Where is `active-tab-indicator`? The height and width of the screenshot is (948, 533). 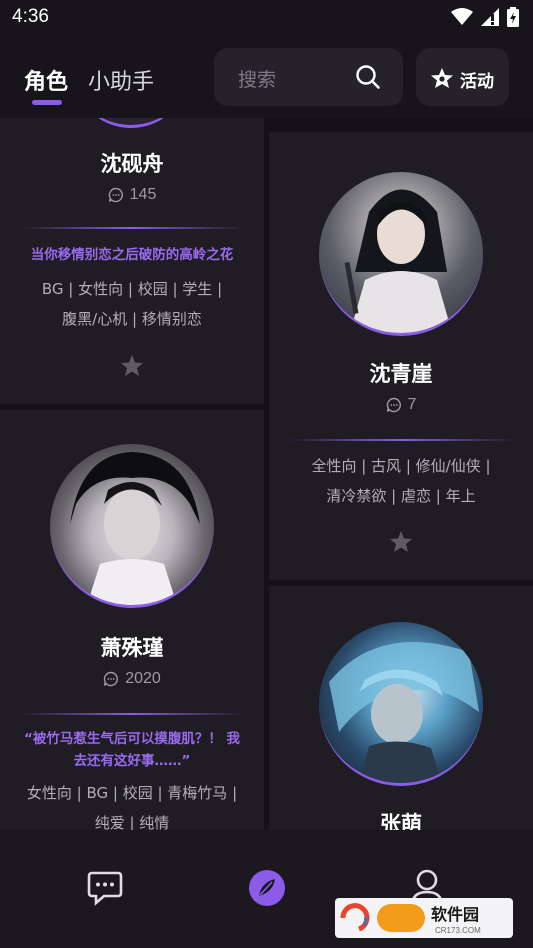 active-tab-indicator is located at coordinates (47, 102).